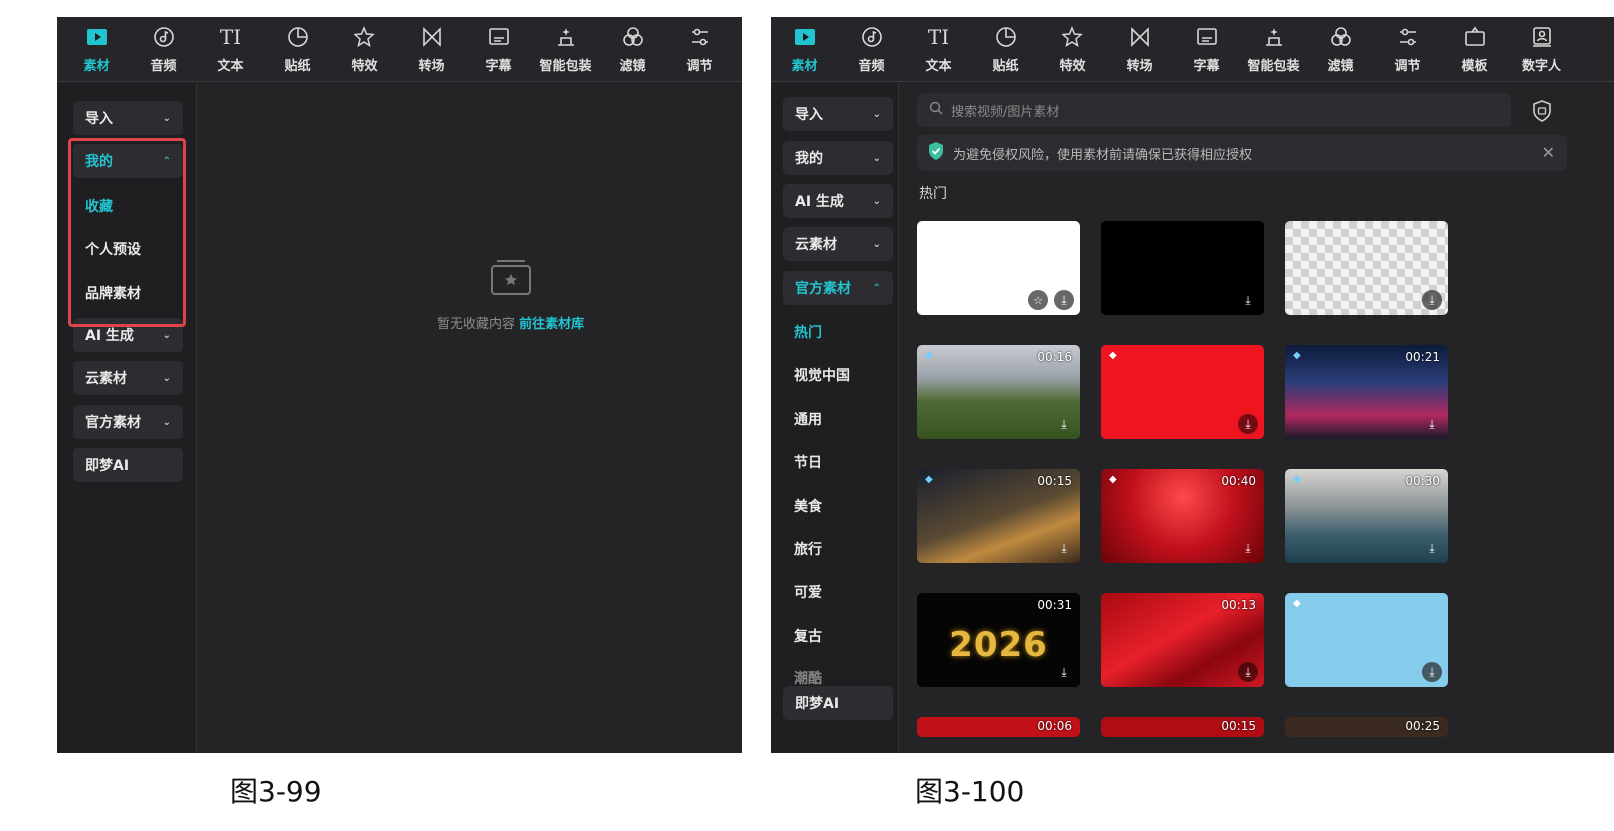 Image resolution: width=1614 pixels, height=831 pixels. What do you see at coordinates (511, 277) in the screenshot?
I see `empty-folder-icon` at bounding box center [511, 277].